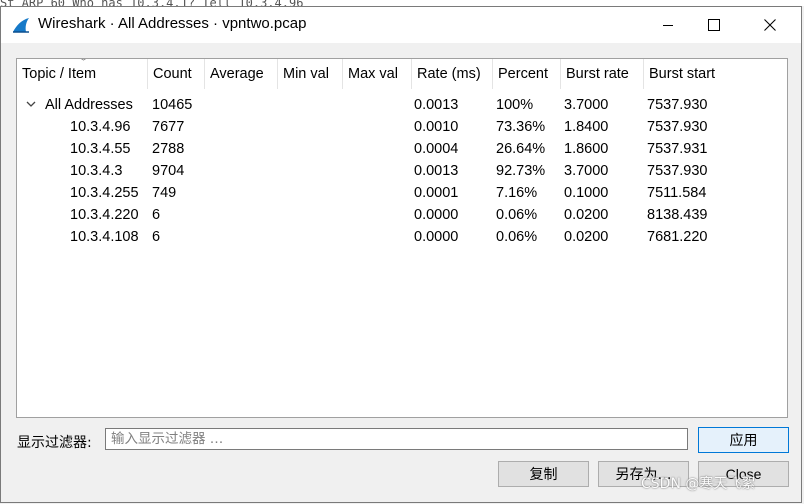  I want to click on cell-count: 749, so click(164, 193).